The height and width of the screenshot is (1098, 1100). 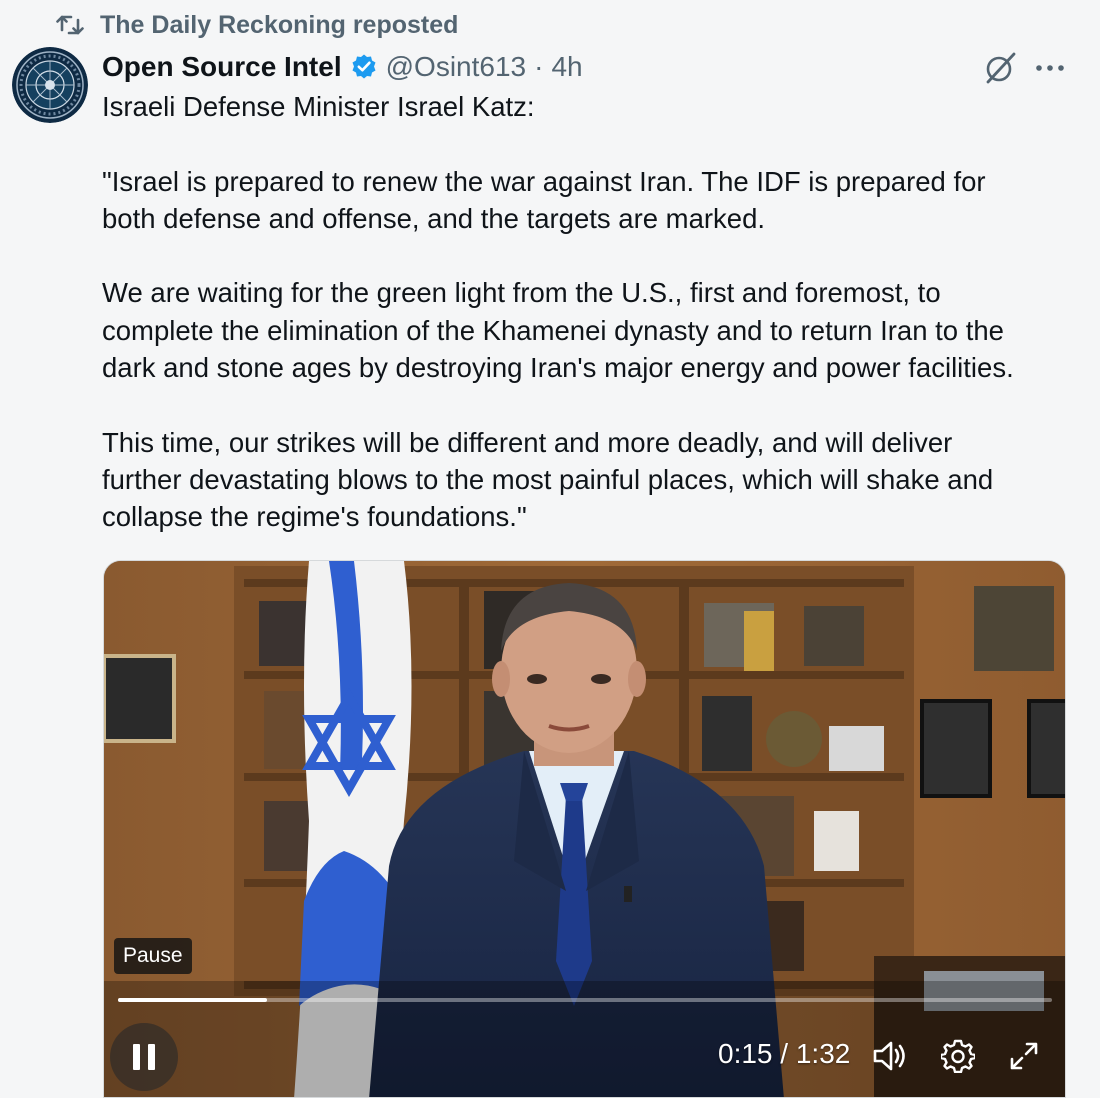 I want to click on video-time: 0:15 / 1:32, so click(x=784, y=1054).